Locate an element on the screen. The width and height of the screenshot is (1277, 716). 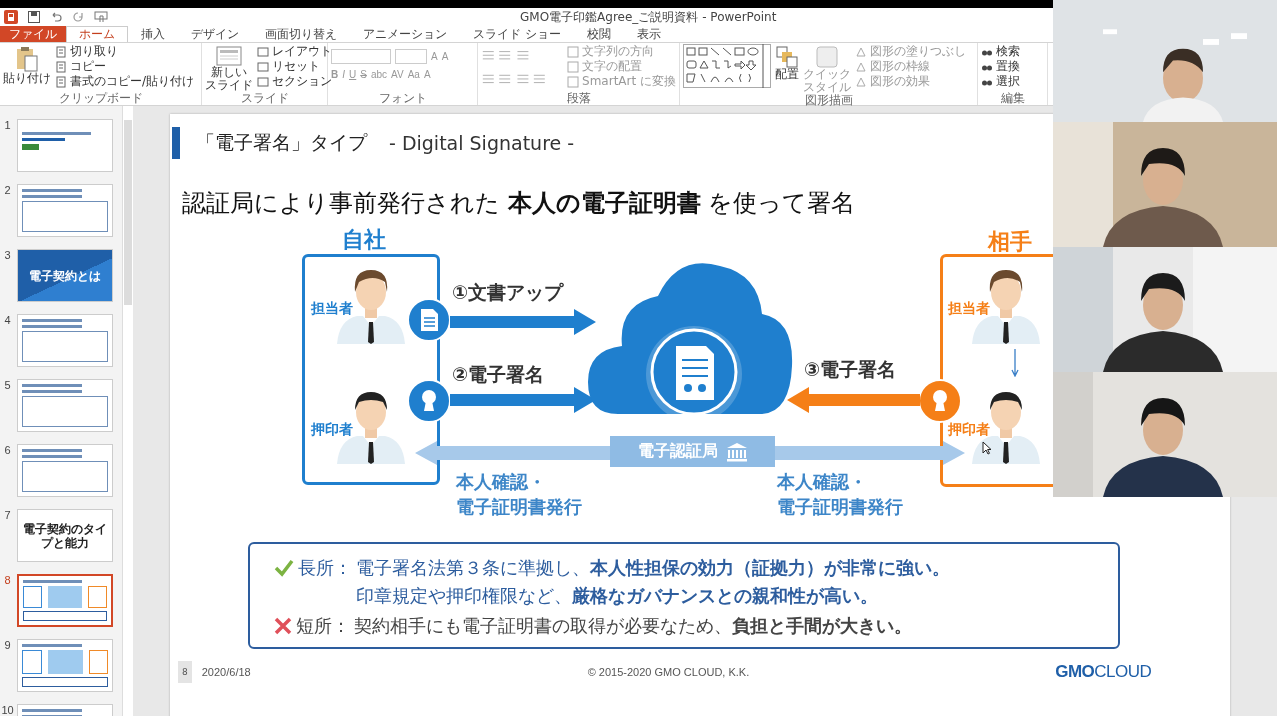
ribbon-command: 検索 is located at coordinates (1000, 51).